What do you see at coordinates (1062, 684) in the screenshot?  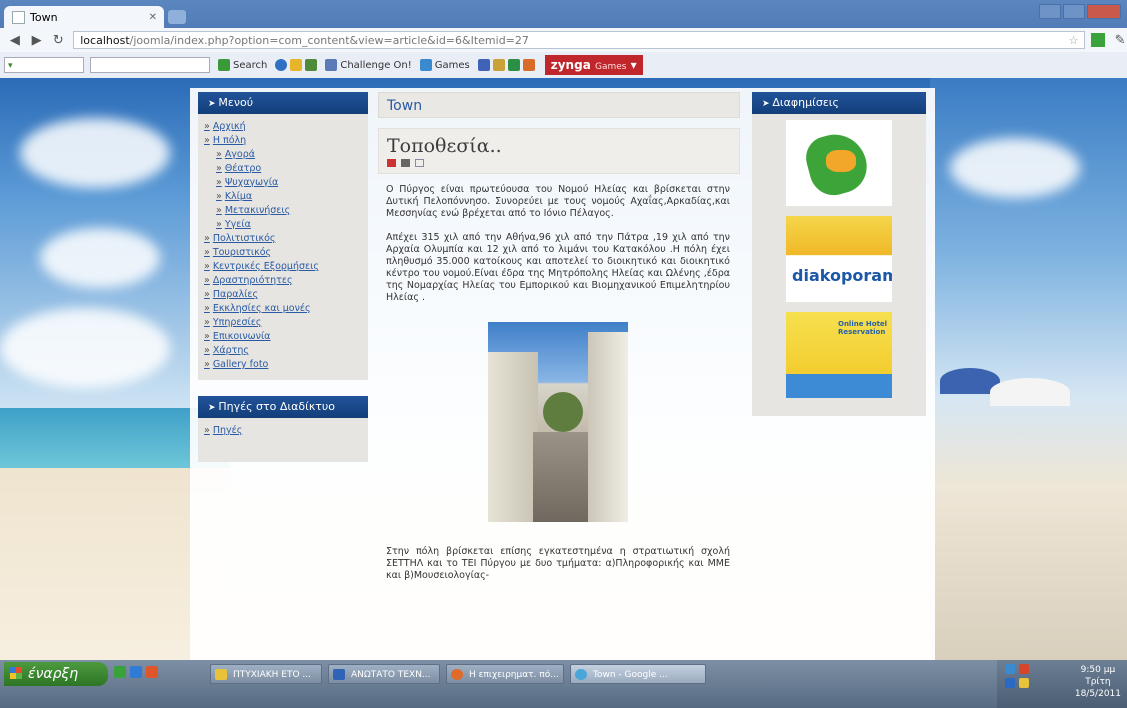 I see `system-tray: 9:50 μμ Τρίτη 18/5/2011` at bounding box center [1062, 684].